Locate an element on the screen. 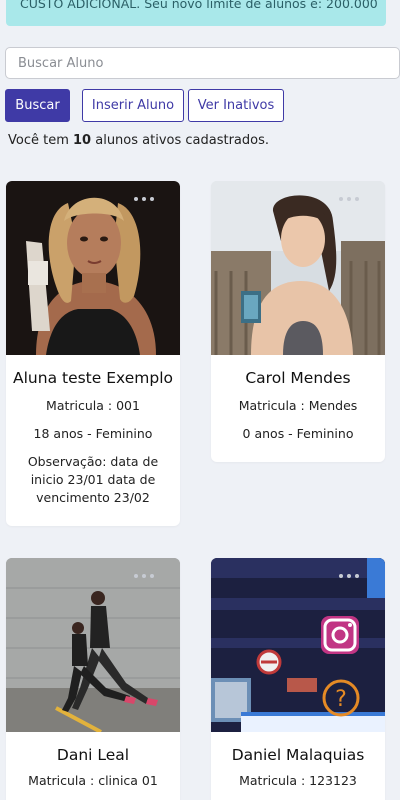 This screenshot has height=800, width=400. student-age-gender: 0 anos - Feminino is located at coordinates (298, 433).